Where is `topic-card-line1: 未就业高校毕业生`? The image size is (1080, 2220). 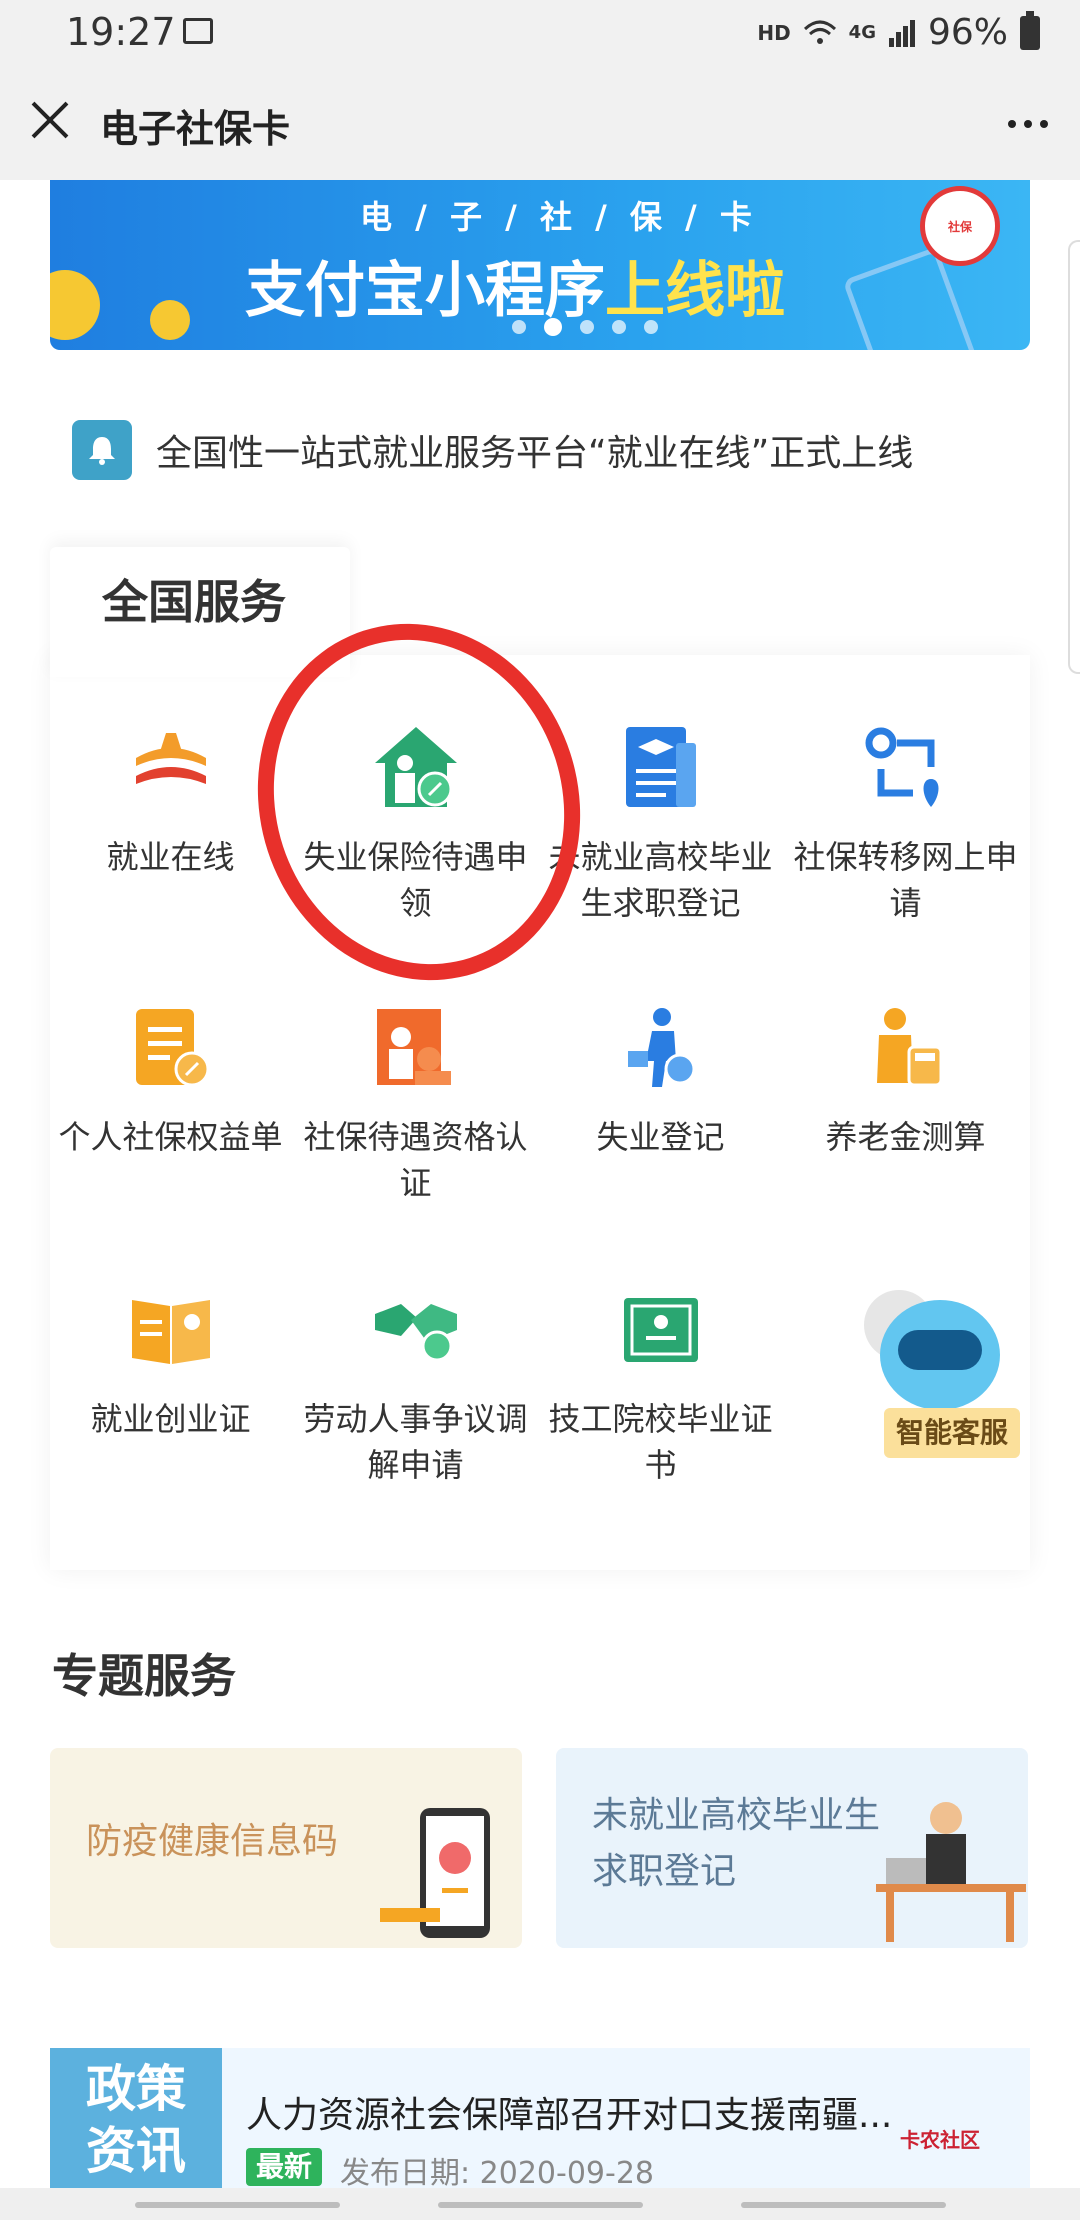
topic-card-line1: 未就业高校毕业生 is located at coordinates (736, 1815).